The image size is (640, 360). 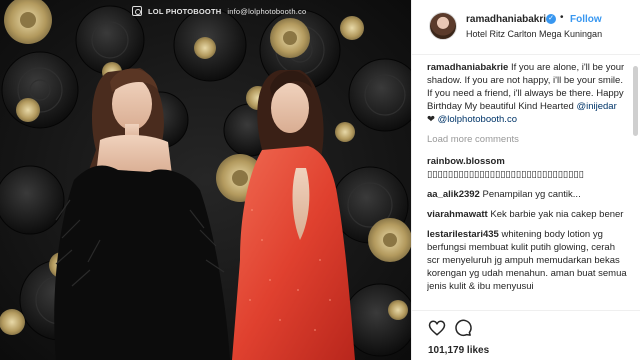 What do you see at coordinates (527, 139) in the screenshot?
I see `load-more-comments-link: Load more comments` at bounding box center [527, 139].